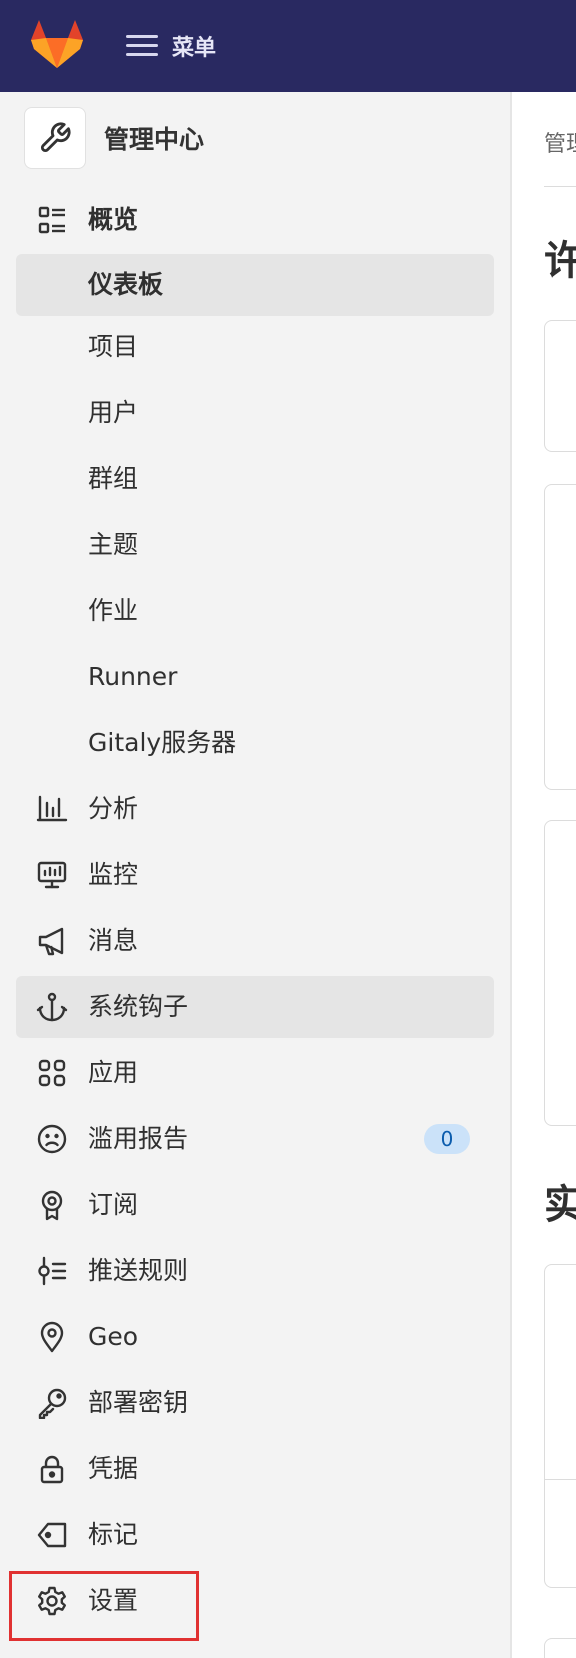  What do you see at coordinates (138, 1006) in the screenshot?
I see `sidebar-item-label: 系统钩子` at bounding box center [138, 1006].